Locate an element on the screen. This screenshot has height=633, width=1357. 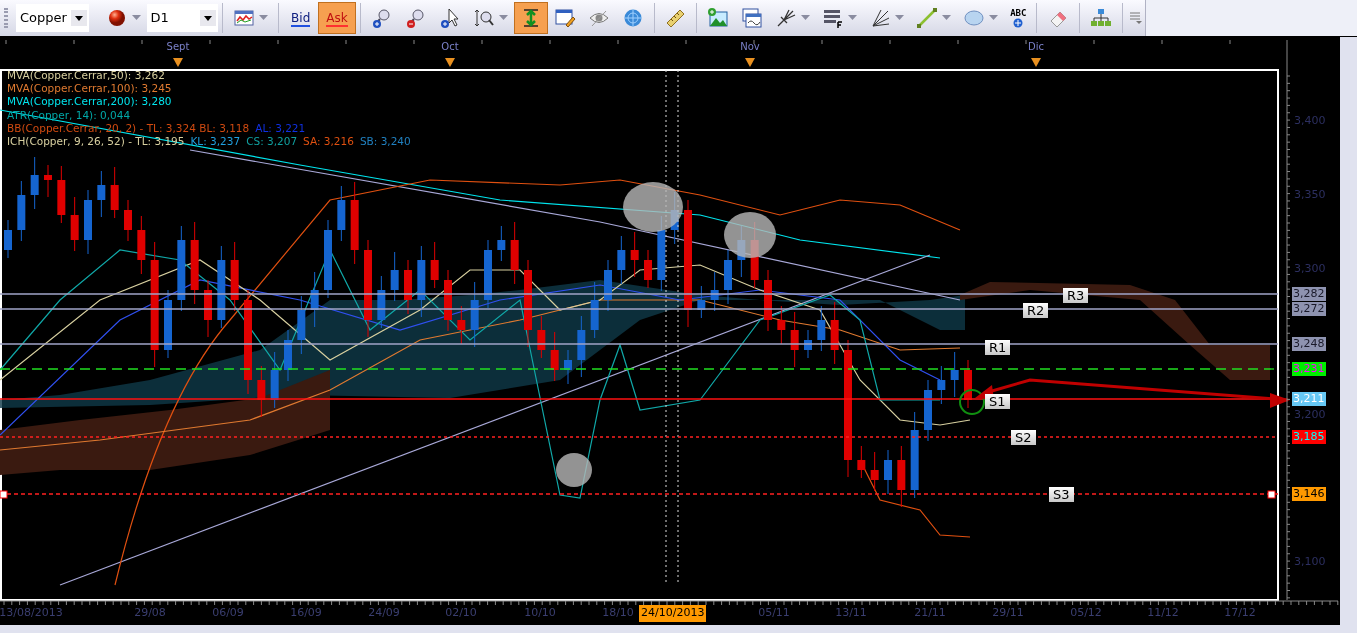
price-tag: 3,272 is located at coordinates (1309, 309).